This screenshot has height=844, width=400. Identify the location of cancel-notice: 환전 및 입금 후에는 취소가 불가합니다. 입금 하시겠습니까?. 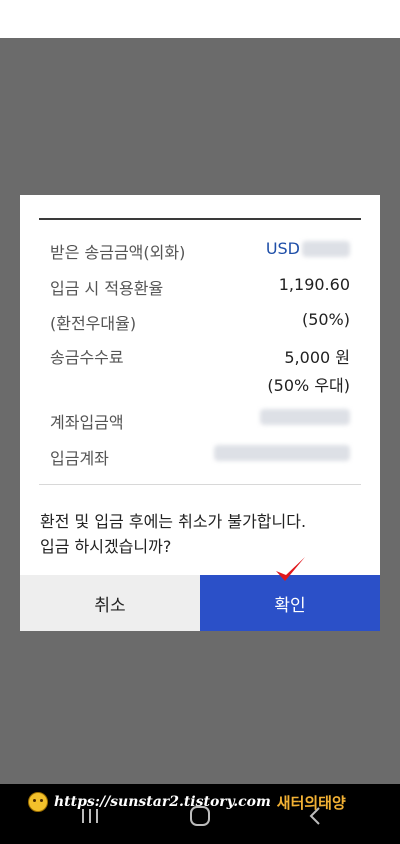
(200, 534).